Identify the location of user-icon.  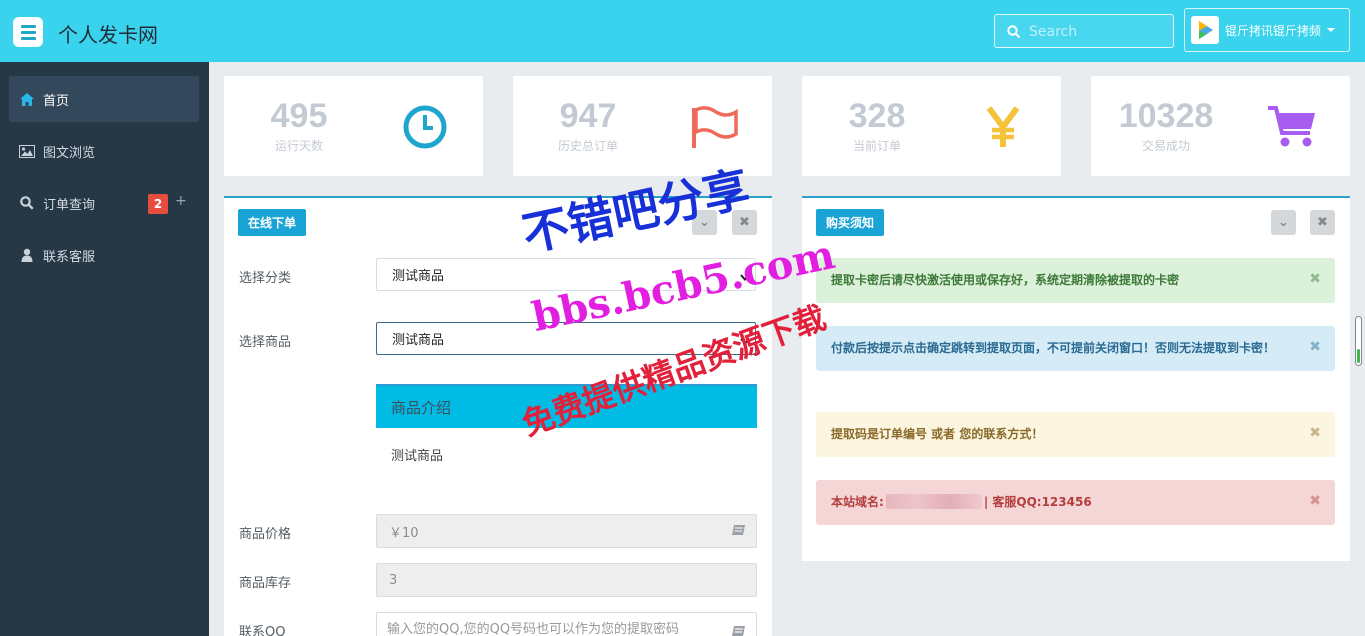
(27, 255).